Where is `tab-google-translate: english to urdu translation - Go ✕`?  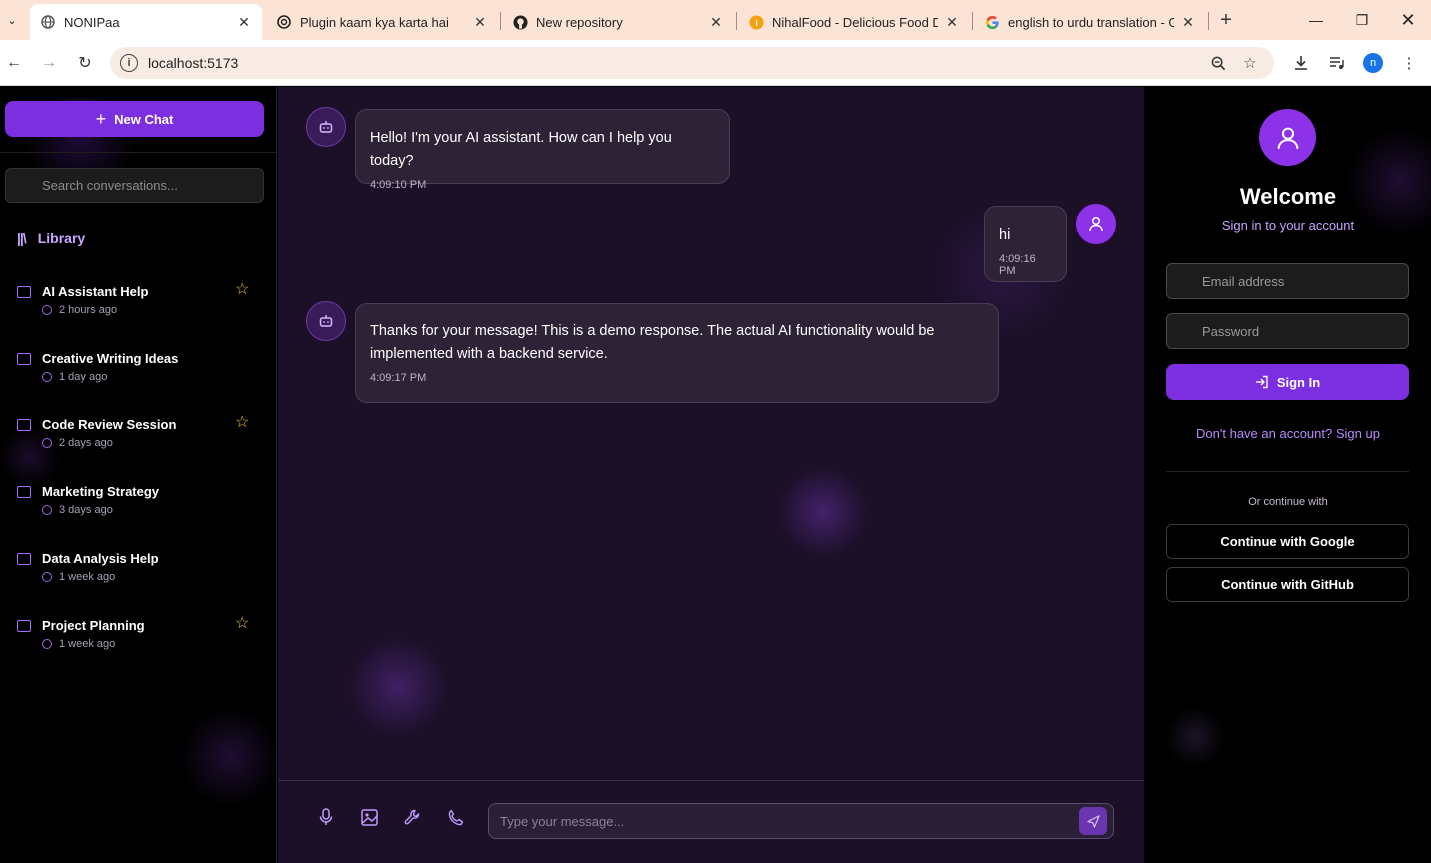 tab-google-translate: english to urdu translation - Go ✕ is located at coordinates (1090, 22).